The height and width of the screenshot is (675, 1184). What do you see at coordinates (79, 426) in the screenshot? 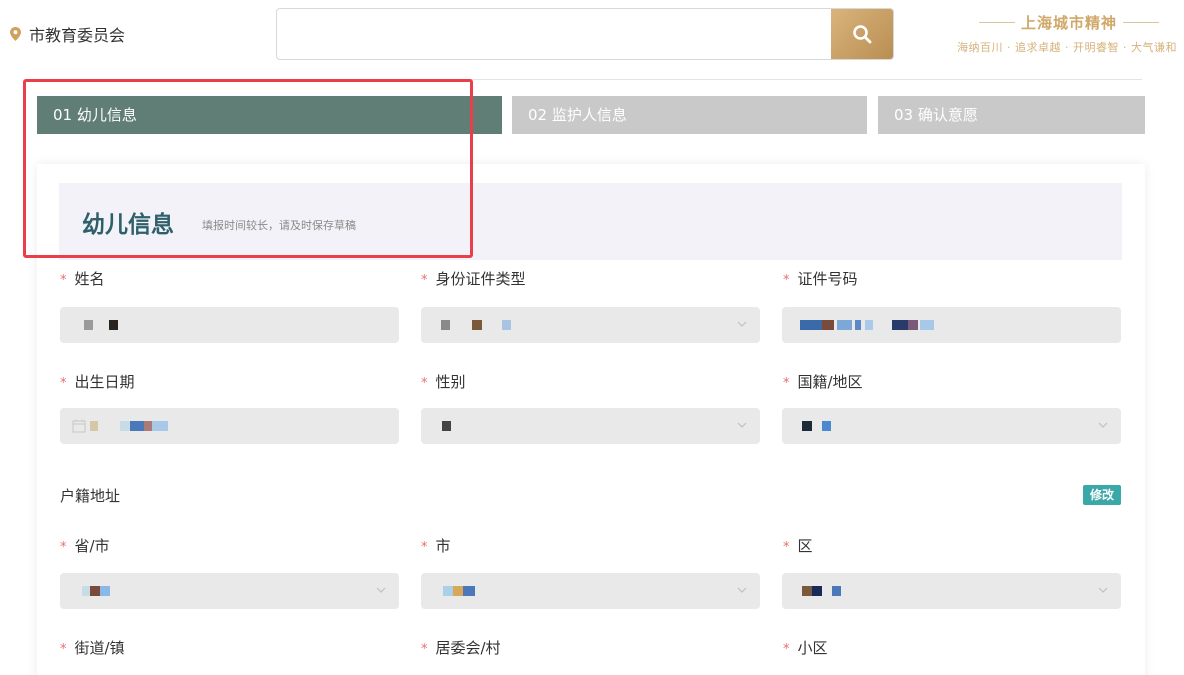
I see `calendar-icon` at bounding box center [79, 426].